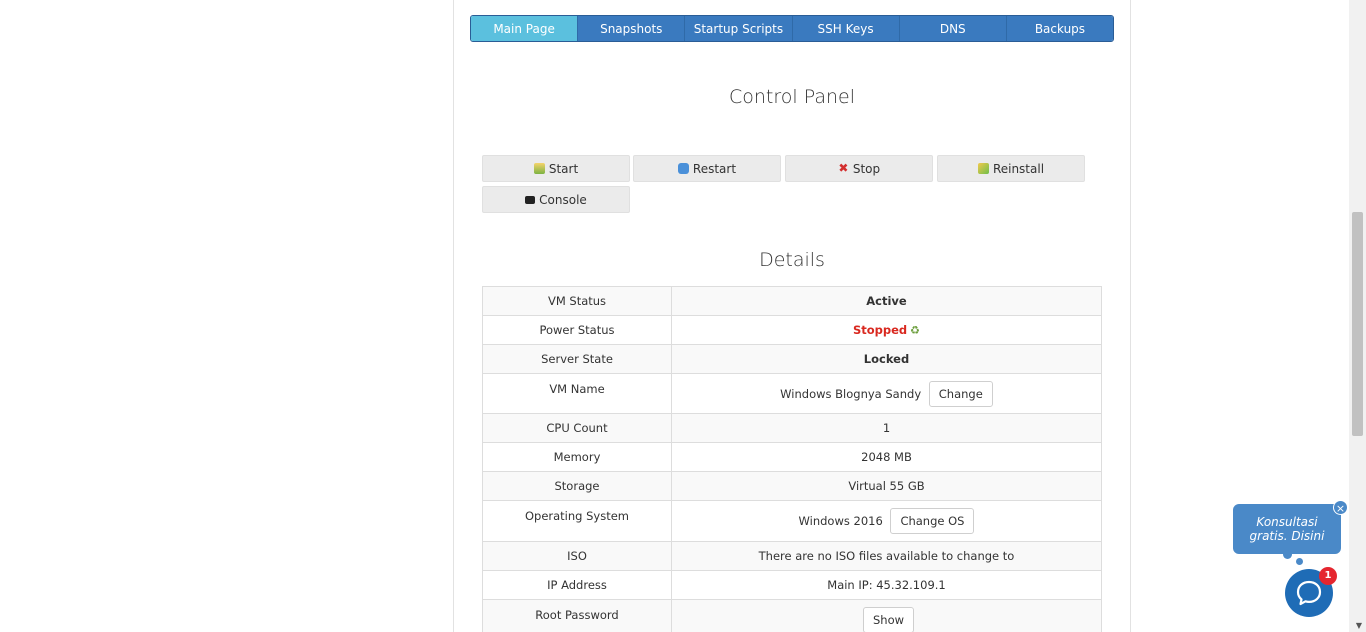 This screenshot has width=1366, height=632. I want to click on table-row: CPU Count 1, so click(792, 428).